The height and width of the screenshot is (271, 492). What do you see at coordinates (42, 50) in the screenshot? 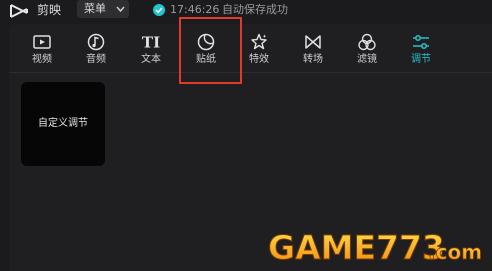
I see `tab-video: 视频` at bounding box center [42, 50].